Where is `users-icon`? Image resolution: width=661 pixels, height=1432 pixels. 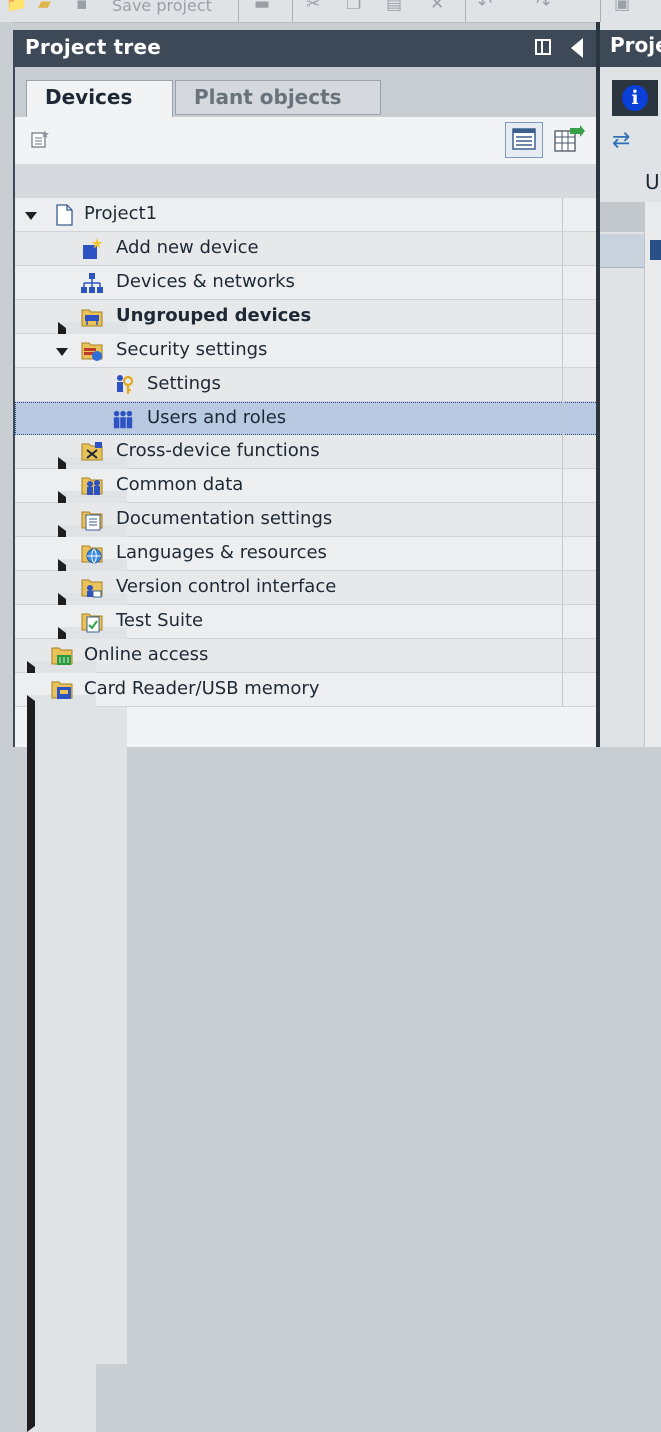 users-icon is located at coordinates (123, 419).